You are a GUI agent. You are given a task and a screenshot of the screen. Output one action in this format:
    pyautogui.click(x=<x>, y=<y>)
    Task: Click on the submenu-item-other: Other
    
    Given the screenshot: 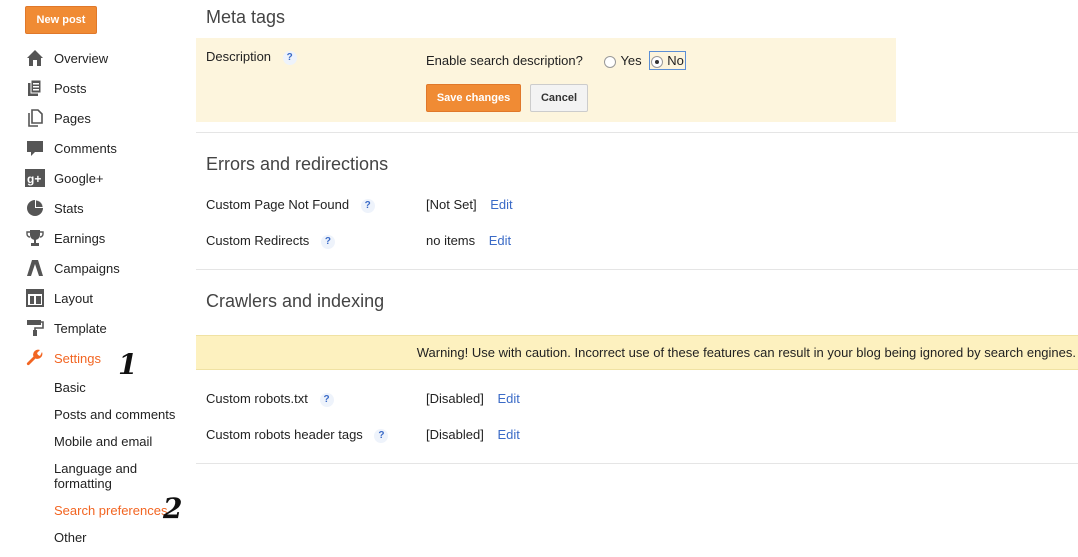 What is the action you would take?
    pyautogui.click(x=70, y=537)
    